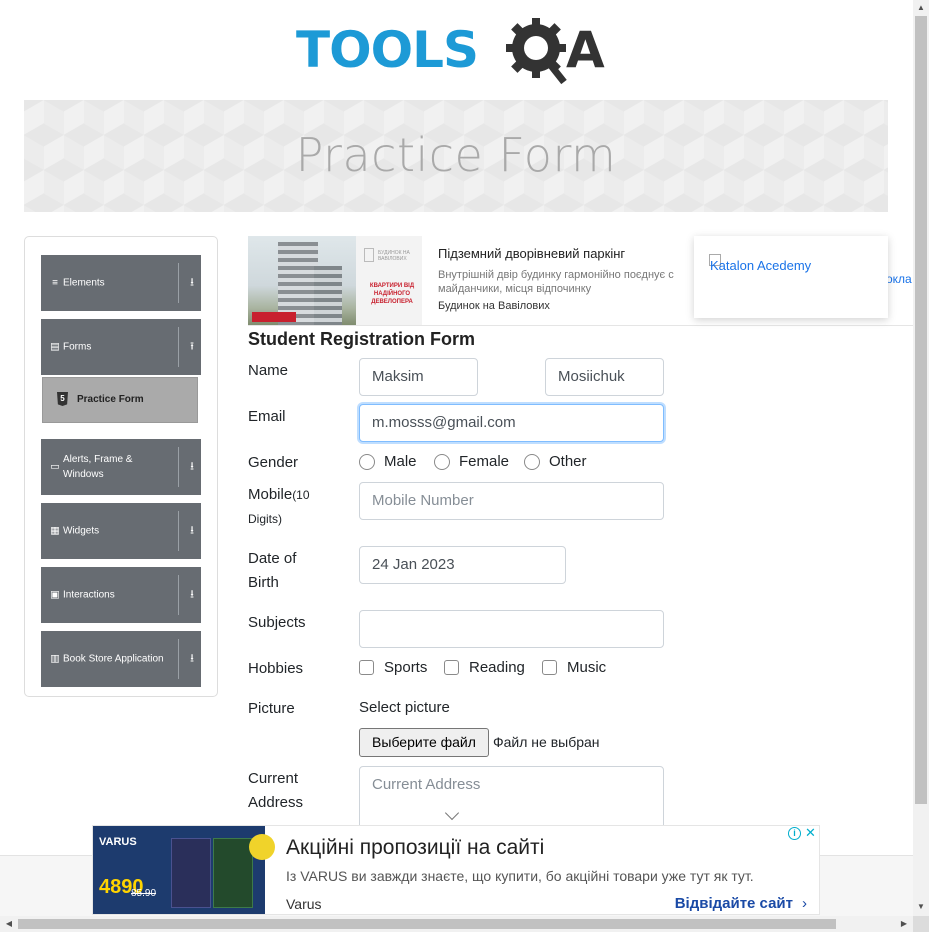  What do you see at coordinates (55, 659) in the screenshot?
I see `book-icon: ▥` at bounding box center [55, 659].